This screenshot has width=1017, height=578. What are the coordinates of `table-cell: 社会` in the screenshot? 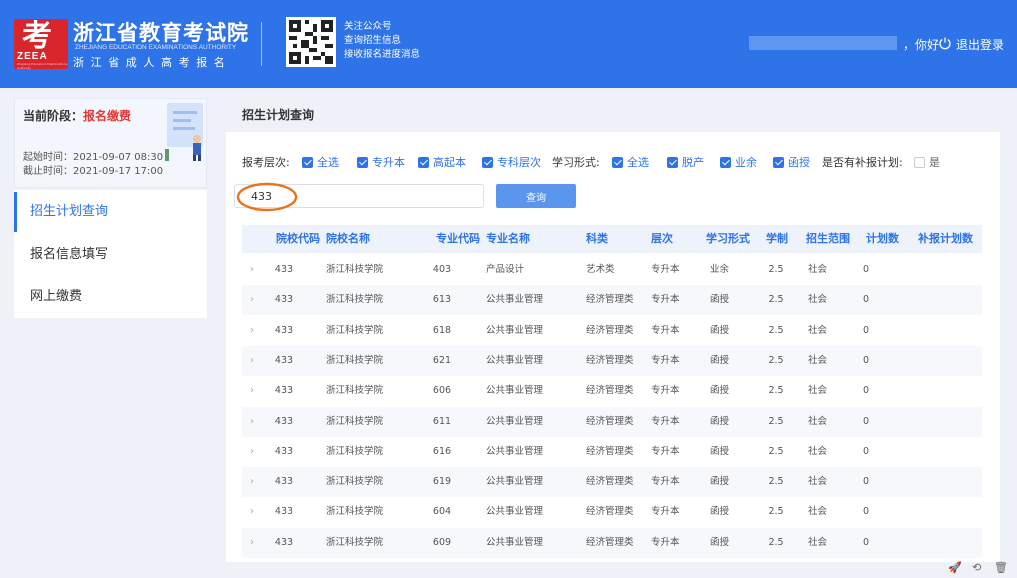 It's located at (818, 269).